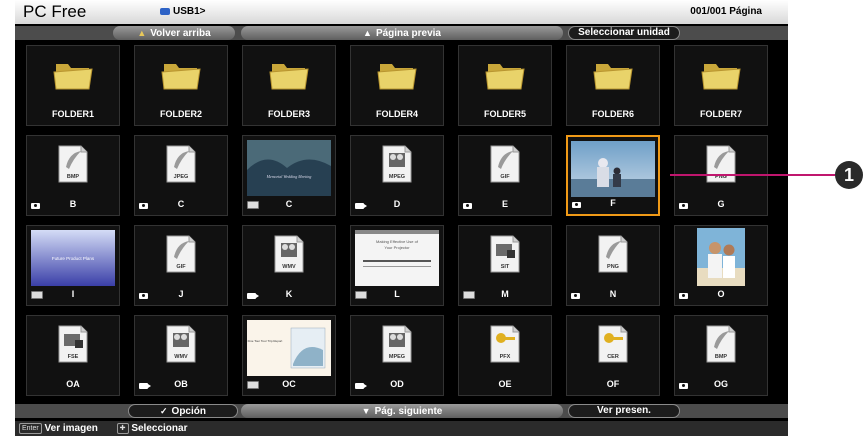 The width and height of the screenshot is (867, 436). I want to click on file-item: GIF J, so click(181, 265).